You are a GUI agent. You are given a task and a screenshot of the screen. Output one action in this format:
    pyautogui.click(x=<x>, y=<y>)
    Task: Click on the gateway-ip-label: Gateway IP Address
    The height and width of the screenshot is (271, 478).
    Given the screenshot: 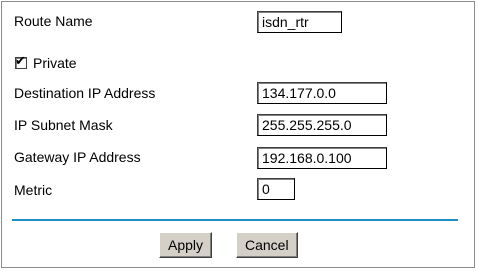 What is the action you would take?
    pyautogui.click(x=77, y=157)
    